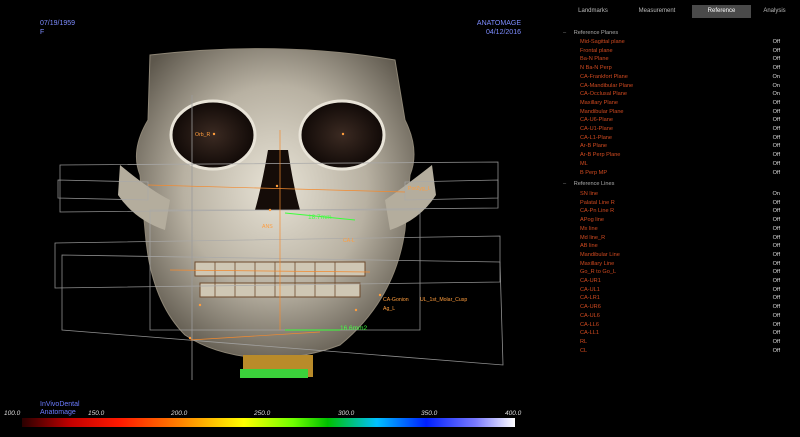  I want to click on reference-row: Go_R to Go_L Off, so click(680, 272).